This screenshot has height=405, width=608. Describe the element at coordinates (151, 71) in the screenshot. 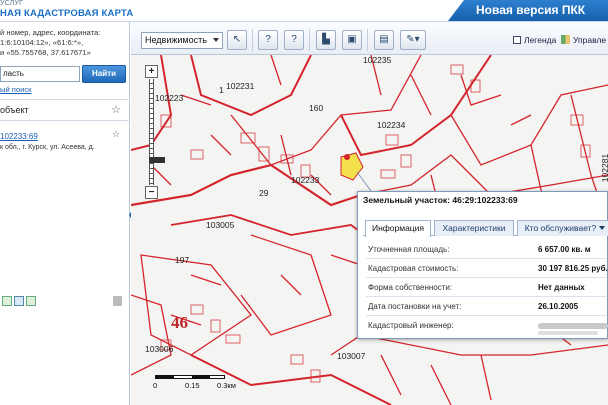

I see `zoom-in-button: +` at that location.